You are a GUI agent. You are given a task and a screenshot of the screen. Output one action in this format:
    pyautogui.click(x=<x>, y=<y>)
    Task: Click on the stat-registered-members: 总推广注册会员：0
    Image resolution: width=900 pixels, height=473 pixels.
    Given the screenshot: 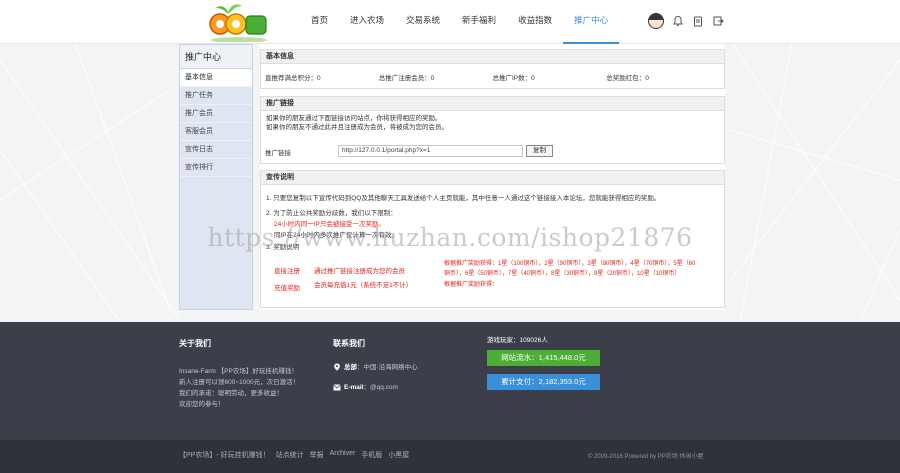 What is the action you would take?
    pyautogui.click(x=406, y=78)
    